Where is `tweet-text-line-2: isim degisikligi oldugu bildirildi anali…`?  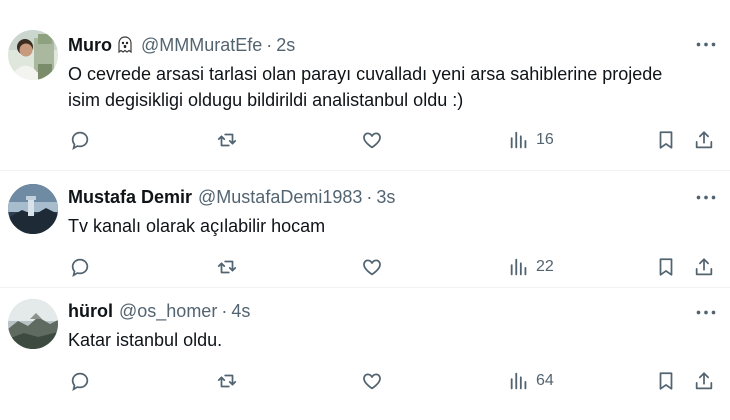
tweet-text-line-2: isim degisikligi oldugu bildirildi anali… is located at coordinates (266, 100).